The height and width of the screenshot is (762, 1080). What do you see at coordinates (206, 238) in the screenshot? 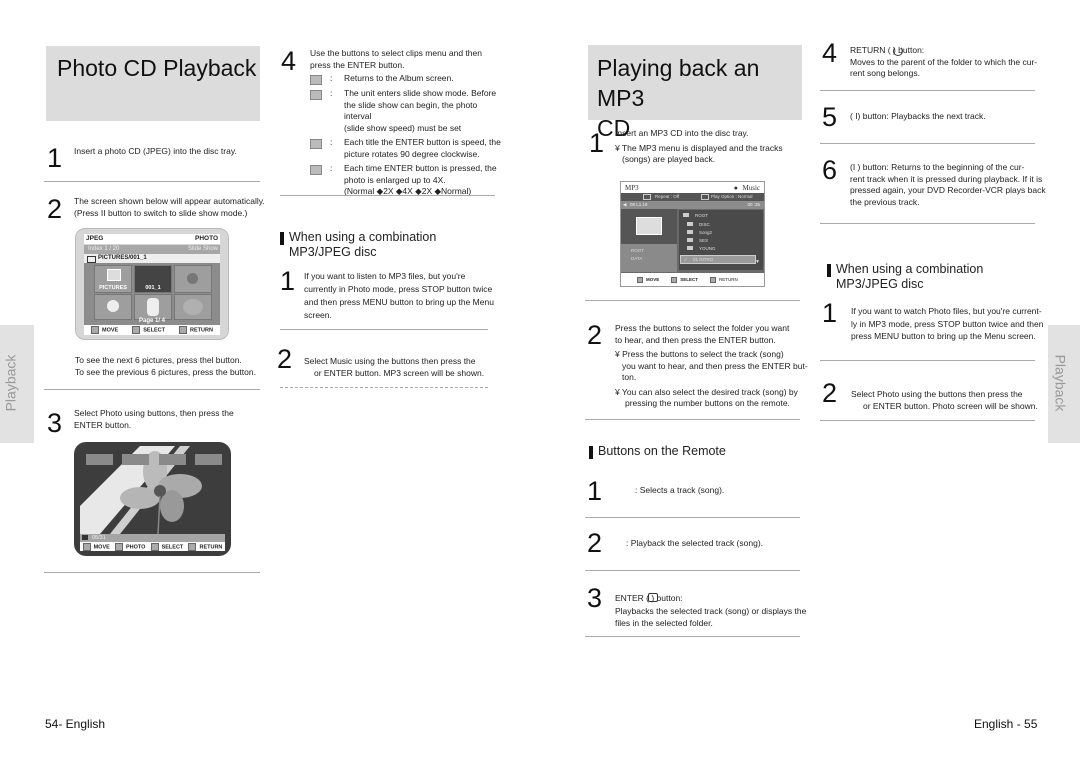
I see `screen-mode-label: PHOTO` at bounding box center [206, 238].